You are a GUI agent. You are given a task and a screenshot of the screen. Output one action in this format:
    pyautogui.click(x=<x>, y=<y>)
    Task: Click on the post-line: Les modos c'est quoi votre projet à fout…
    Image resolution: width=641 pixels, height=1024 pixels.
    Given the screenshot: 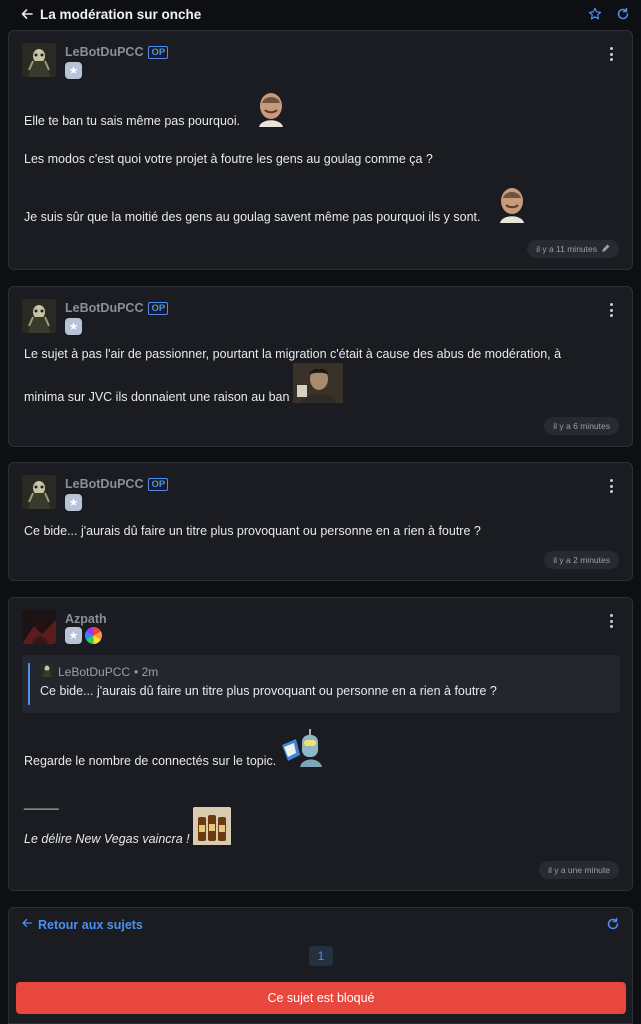 What is the action you would take?
    pyautogui.click(x=228, y=159)
    